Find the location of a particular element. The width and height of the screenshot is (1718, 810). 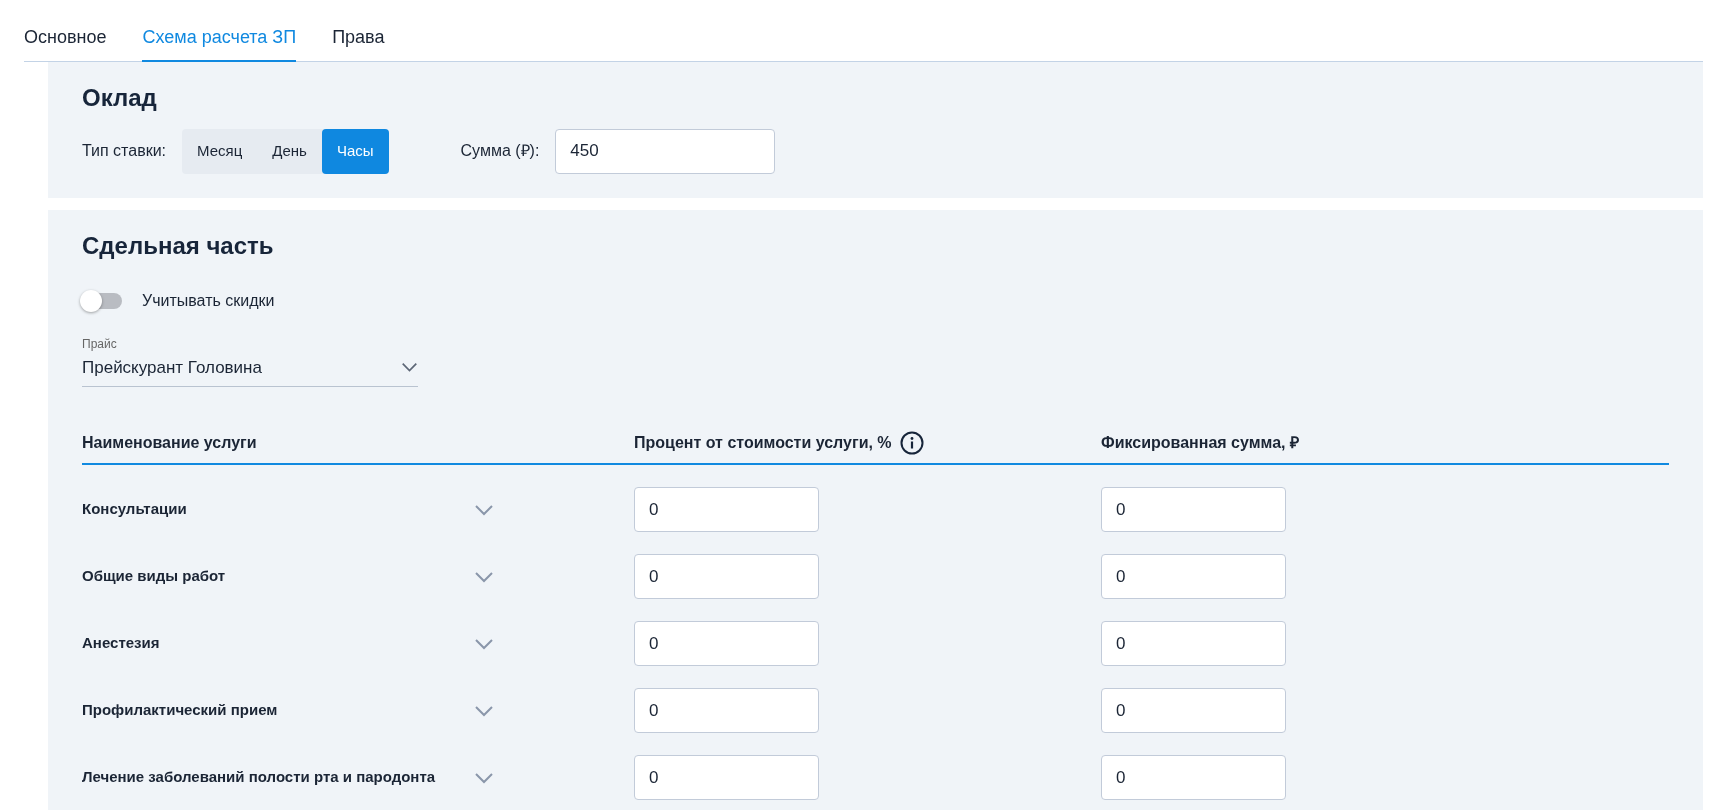

column-header: Фиксированная сумма, ₽ is located at coordinates (1200, 443).